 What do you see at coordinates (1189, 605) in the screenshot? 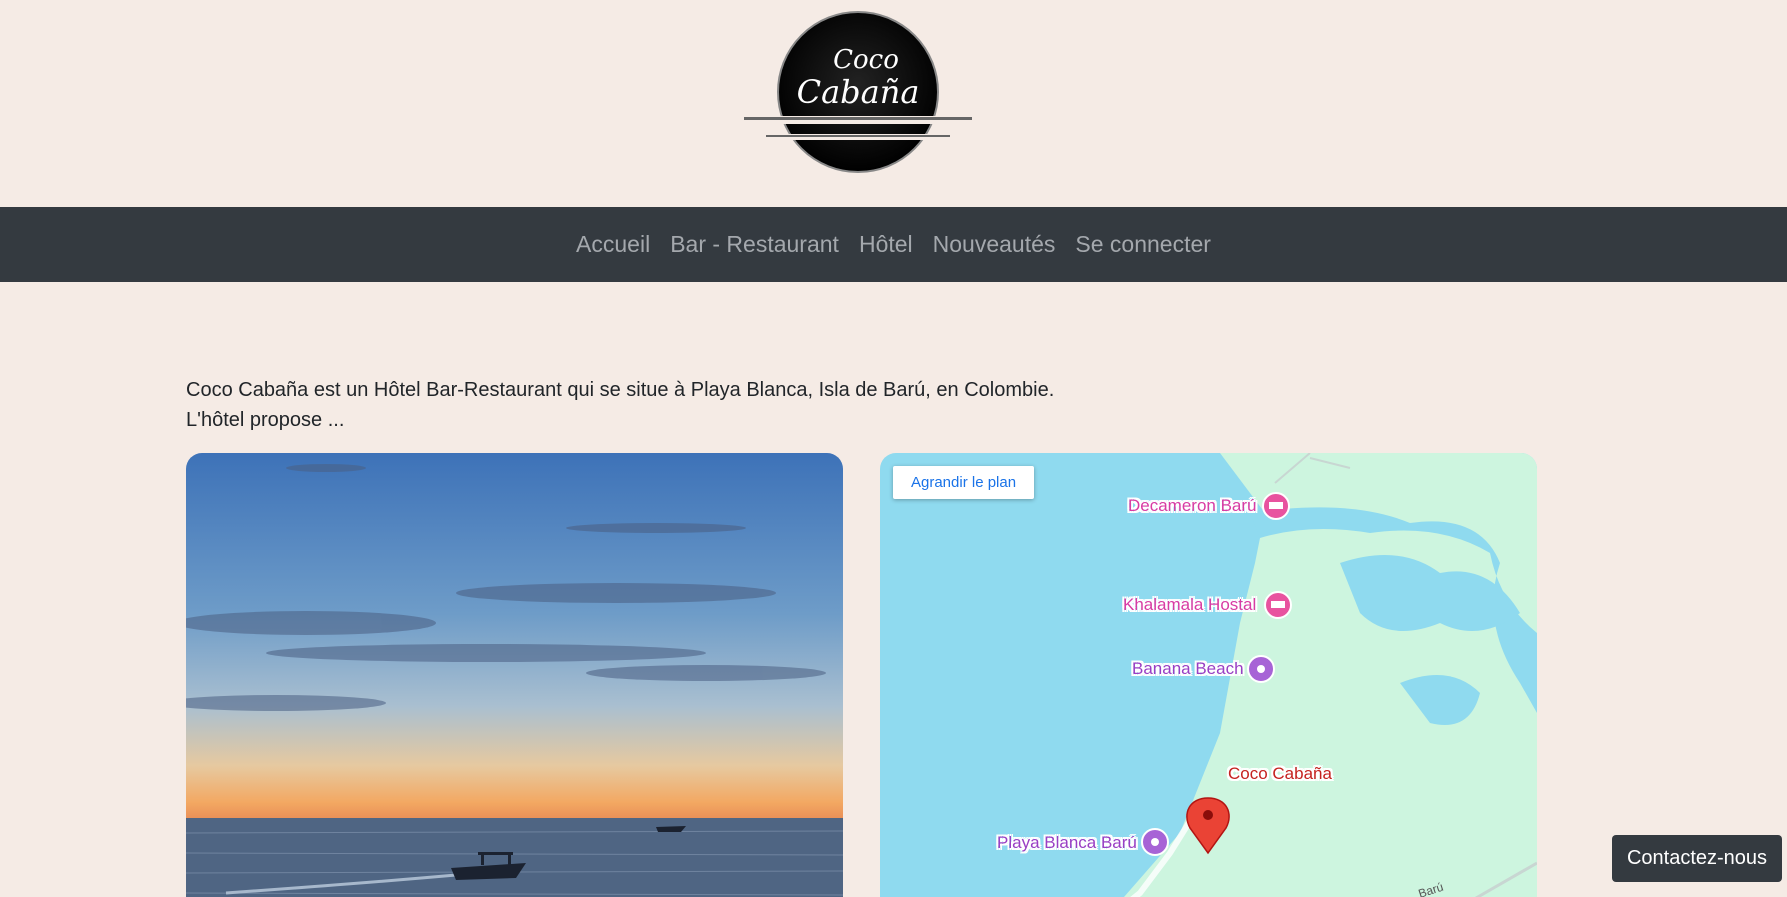
I see `place-label-khalamala: Khalamala Hostal` at bounding box center [1189, 605].